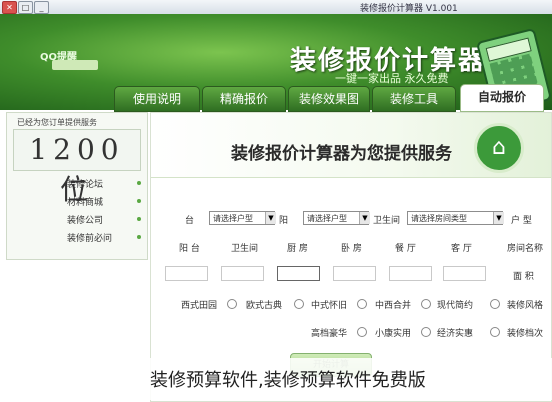 The image size is (552, 402). I want to click on grade-label: 装修档次, so click(525, 334).